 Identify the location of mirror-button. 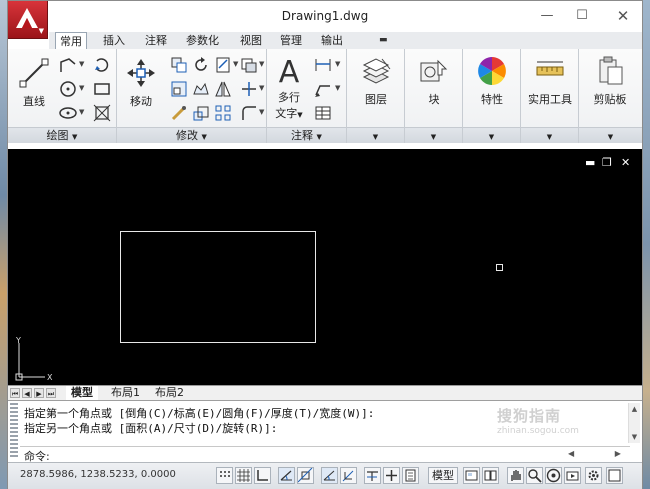
(178, 88).